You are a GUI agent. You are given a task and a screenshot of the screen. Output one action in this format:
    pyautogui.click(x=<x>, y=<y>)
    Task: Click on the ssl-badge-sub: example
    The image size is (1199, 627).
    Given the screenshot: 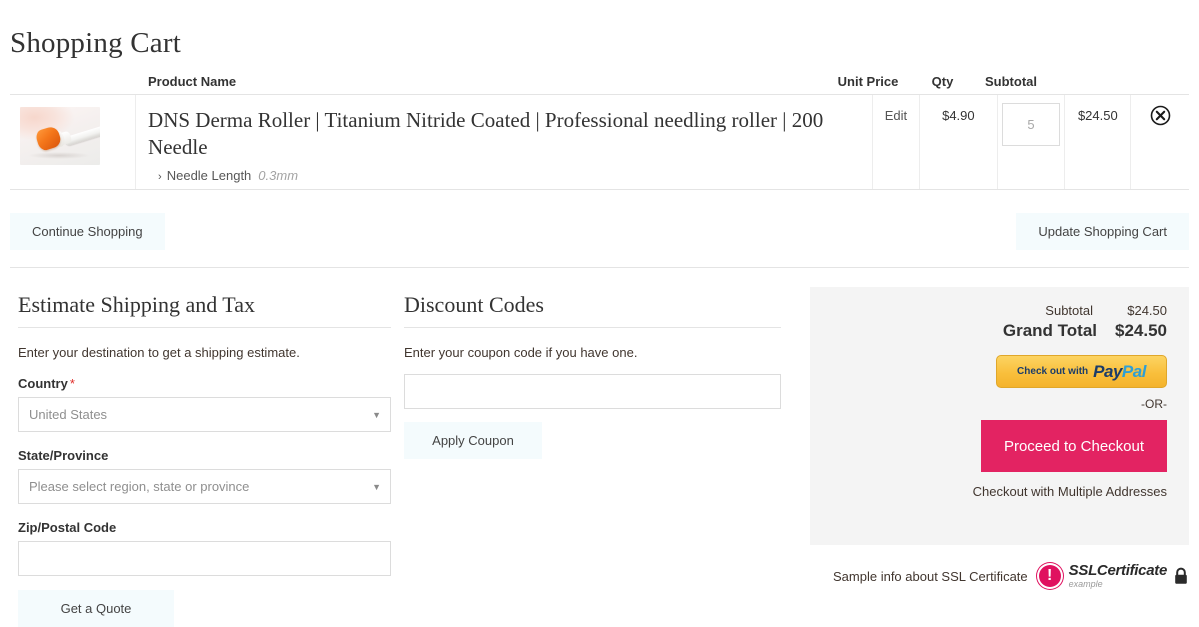 What is the action you would take?
    pyautogui.click(x=1085, y=584)
    